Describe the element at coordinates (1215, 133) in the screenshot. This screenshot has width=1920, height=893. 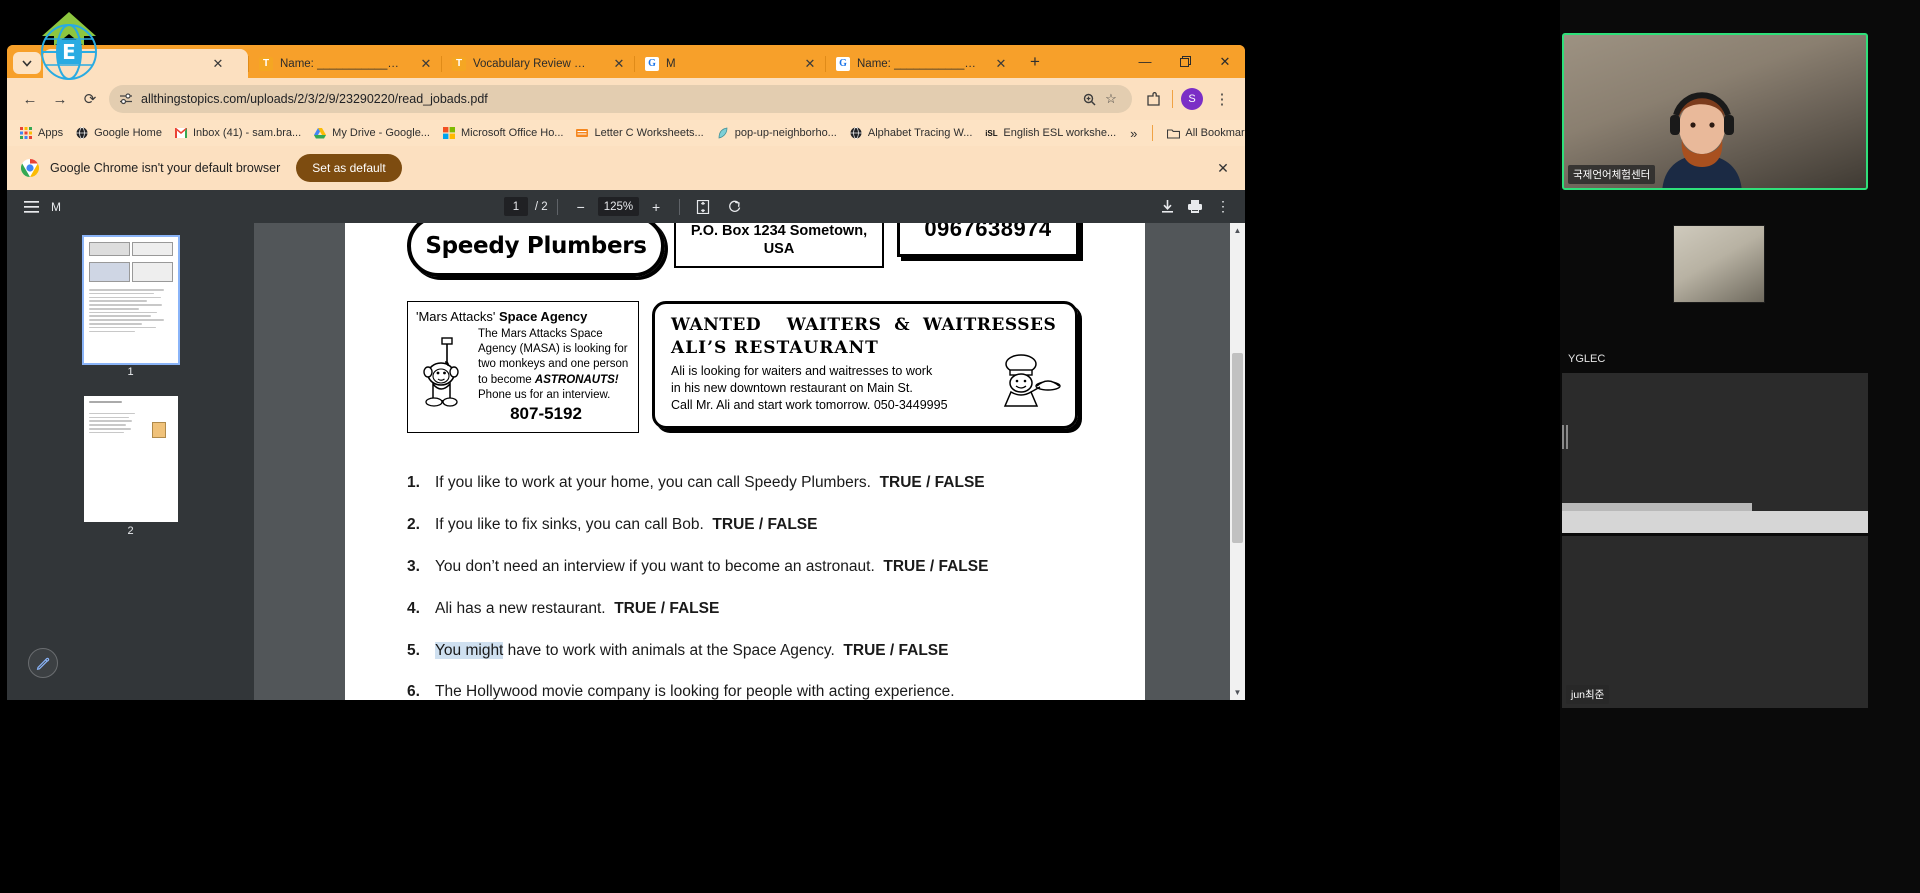
I see `all-bookmarks-label: All Bookmarks` at that location.